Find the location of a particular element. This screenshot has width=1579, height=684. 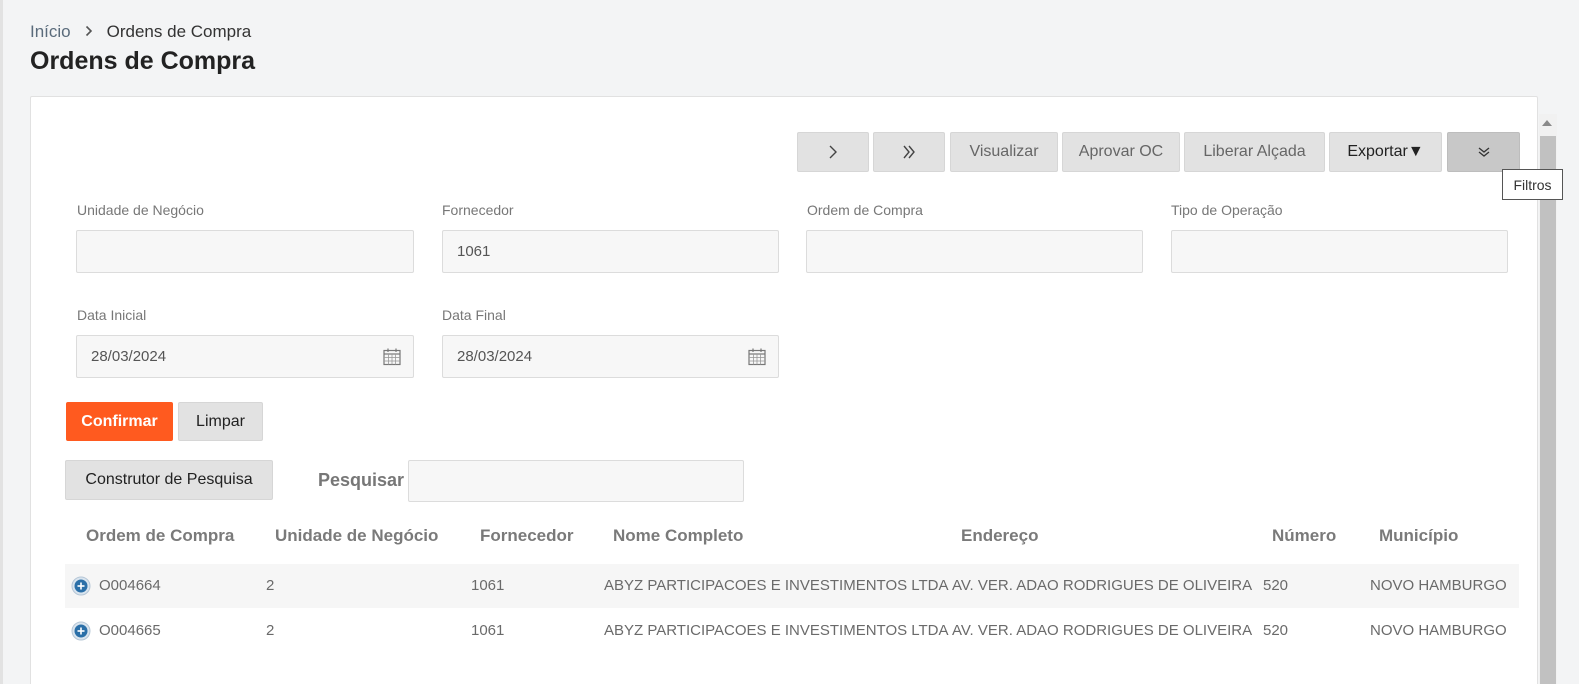

business-unit-label: Unidade de Negócio is located at coordinates (140, 210).